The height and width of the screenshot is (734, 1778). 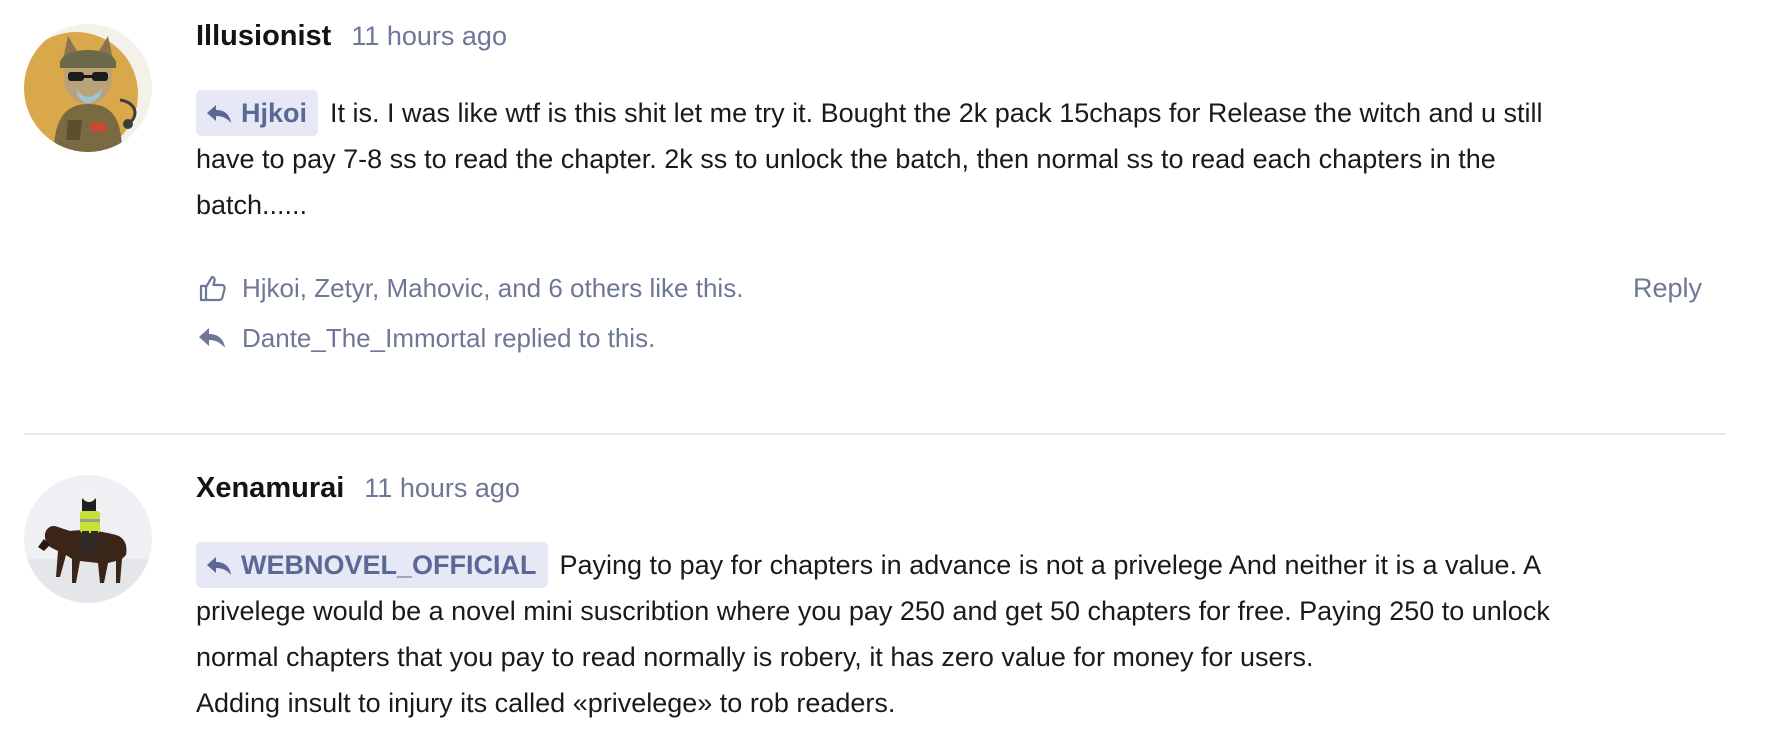 I want to click on reply-mention-tag: WEBNOVEL_OFFICIAL, so click(x=372, y=565).